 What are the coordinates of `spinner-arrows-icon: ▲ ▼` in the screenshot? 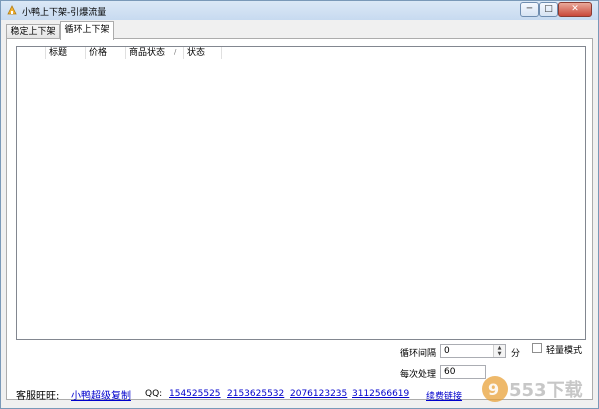 It's located at (499, 351).